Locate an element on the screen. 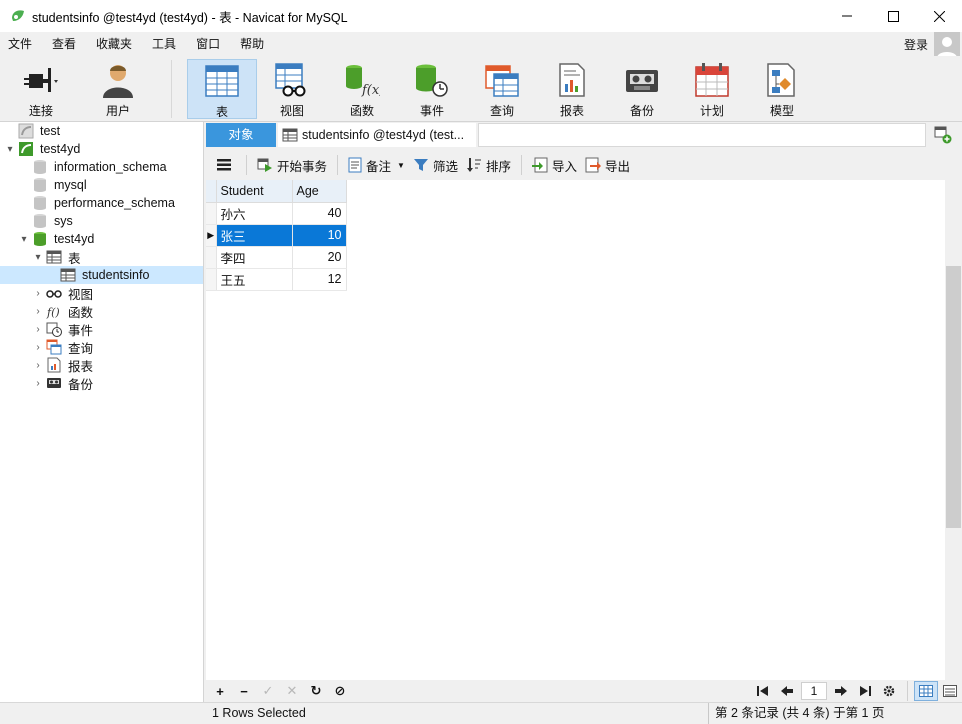 The image size is (962, 724). table-row: 孙六 40 is located at coordinates (276, 213).